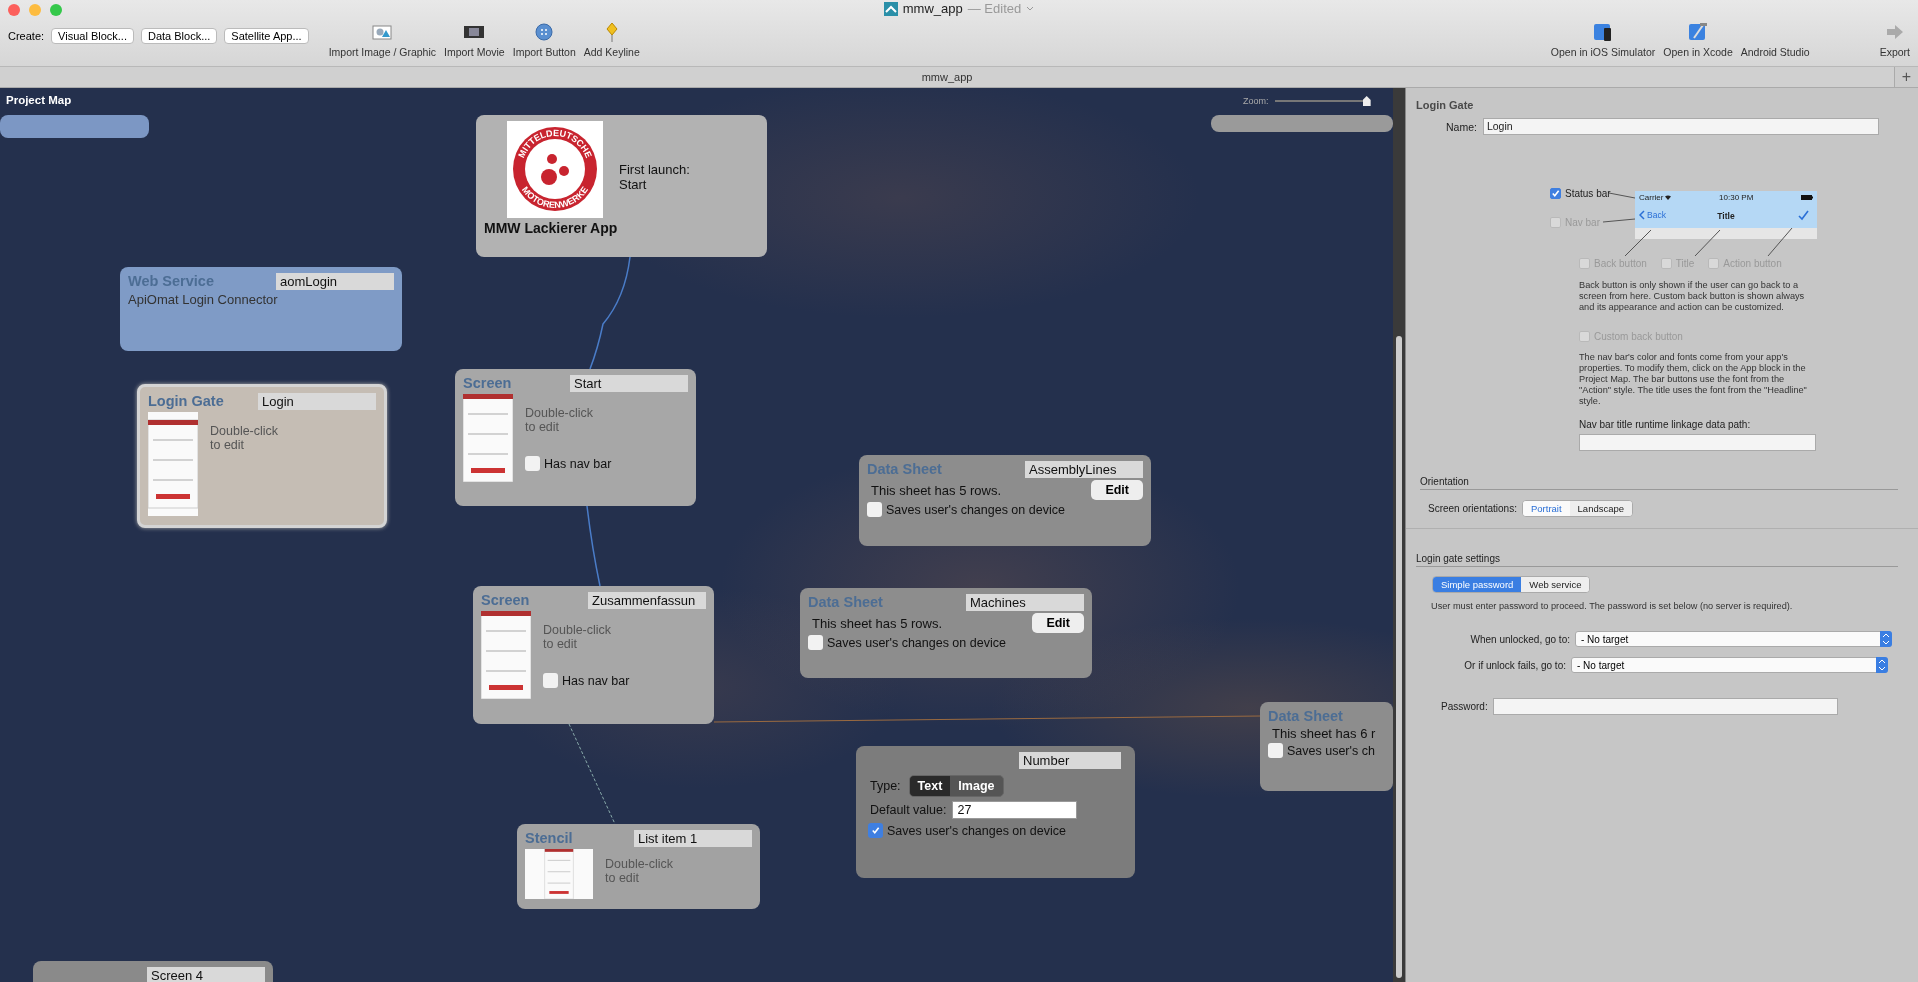 This screenshot has height=982, width=1918. What do you see at coordinates (1807, 197) in the screenshot?
I see `battery-icon` at bounding box center [1807, 197].